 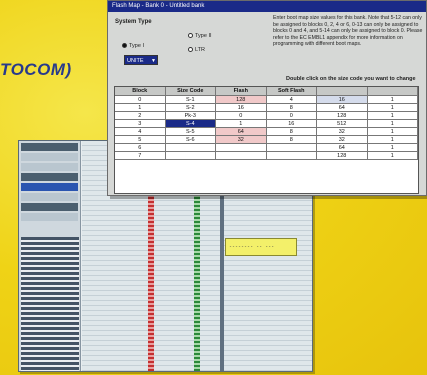 I want to click on table-row: 6 64 1, so click(x=266, y=148).